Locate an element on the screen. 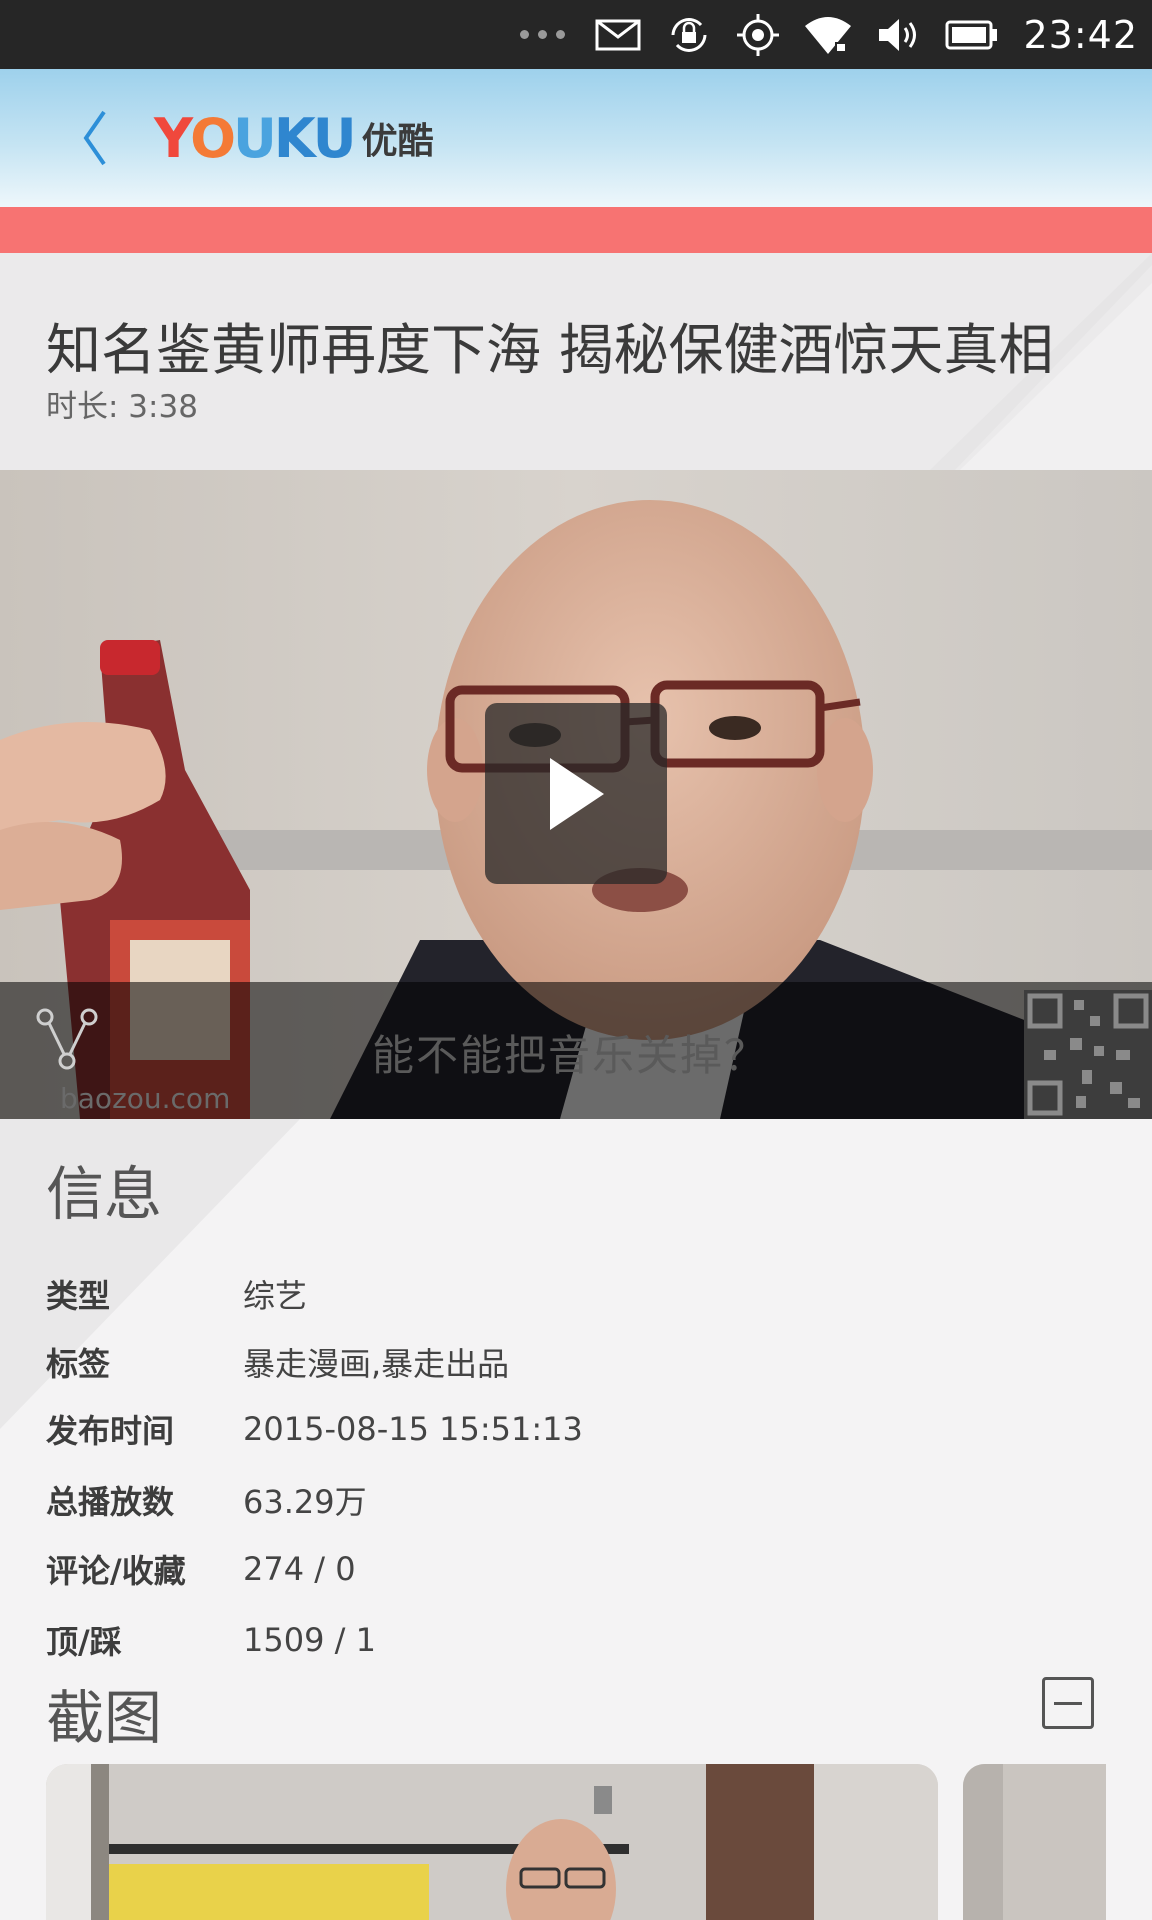 The width and height of the screenshot is (1152, 1920). minus-icon is located at coordinates (1068, 1703).